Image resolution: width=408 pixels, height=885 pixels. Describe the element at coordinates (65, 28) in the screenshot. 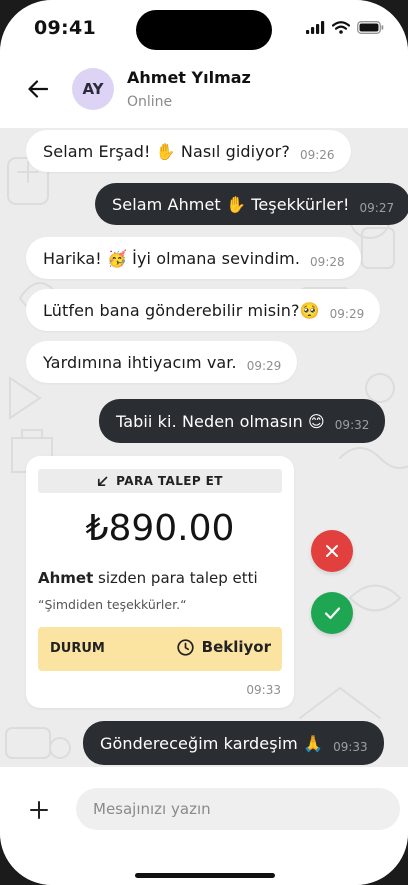

I see `status-time: 09:41` at that location.